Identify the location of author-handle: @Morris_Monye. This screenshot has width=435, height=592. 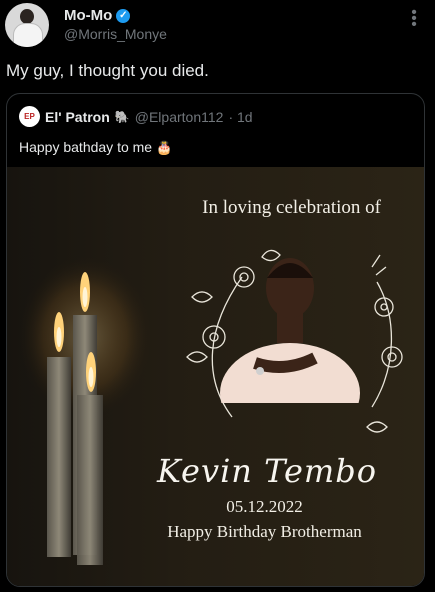
(115, 34).